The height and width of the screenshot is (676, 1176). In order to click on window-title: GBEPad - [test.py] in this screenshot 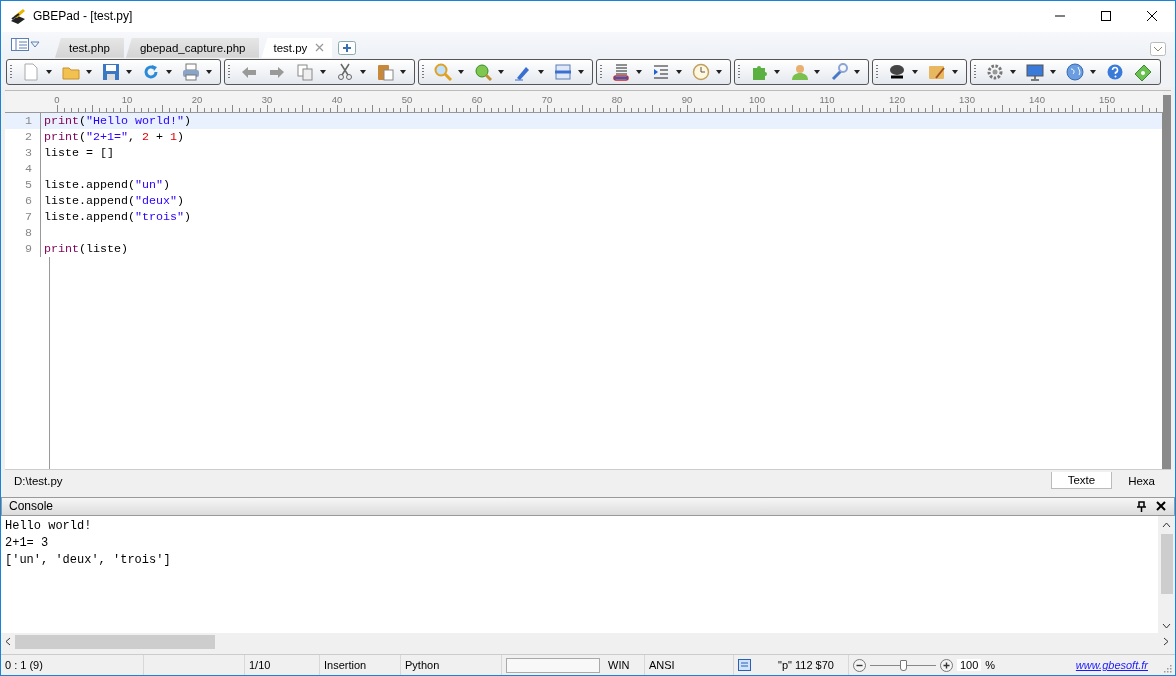, I will do `click(83, 16)`.